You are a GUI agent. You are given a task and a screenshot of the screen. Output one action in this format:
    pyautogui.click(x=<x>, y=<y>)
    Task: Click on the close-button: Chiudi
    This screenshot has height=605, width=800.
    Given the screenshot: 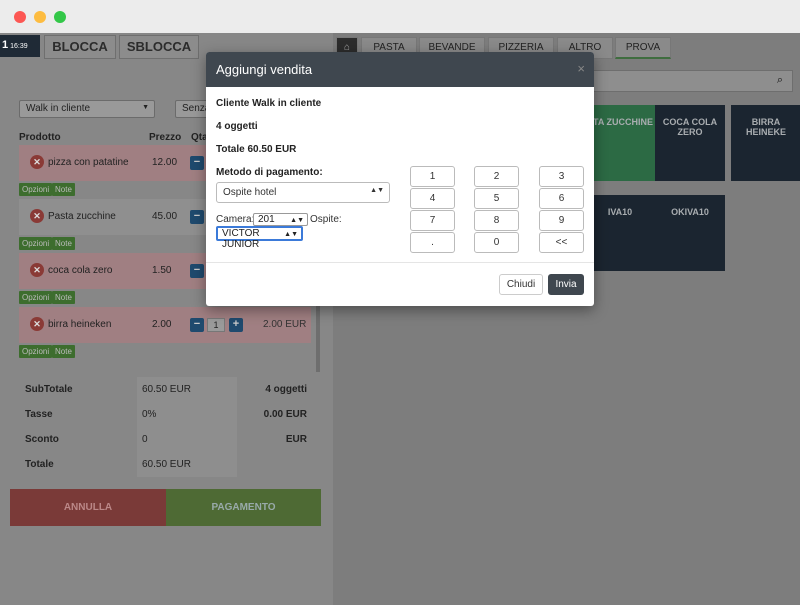 What is the action you would take?
    pyautogui.click(x=521, y=284)
    